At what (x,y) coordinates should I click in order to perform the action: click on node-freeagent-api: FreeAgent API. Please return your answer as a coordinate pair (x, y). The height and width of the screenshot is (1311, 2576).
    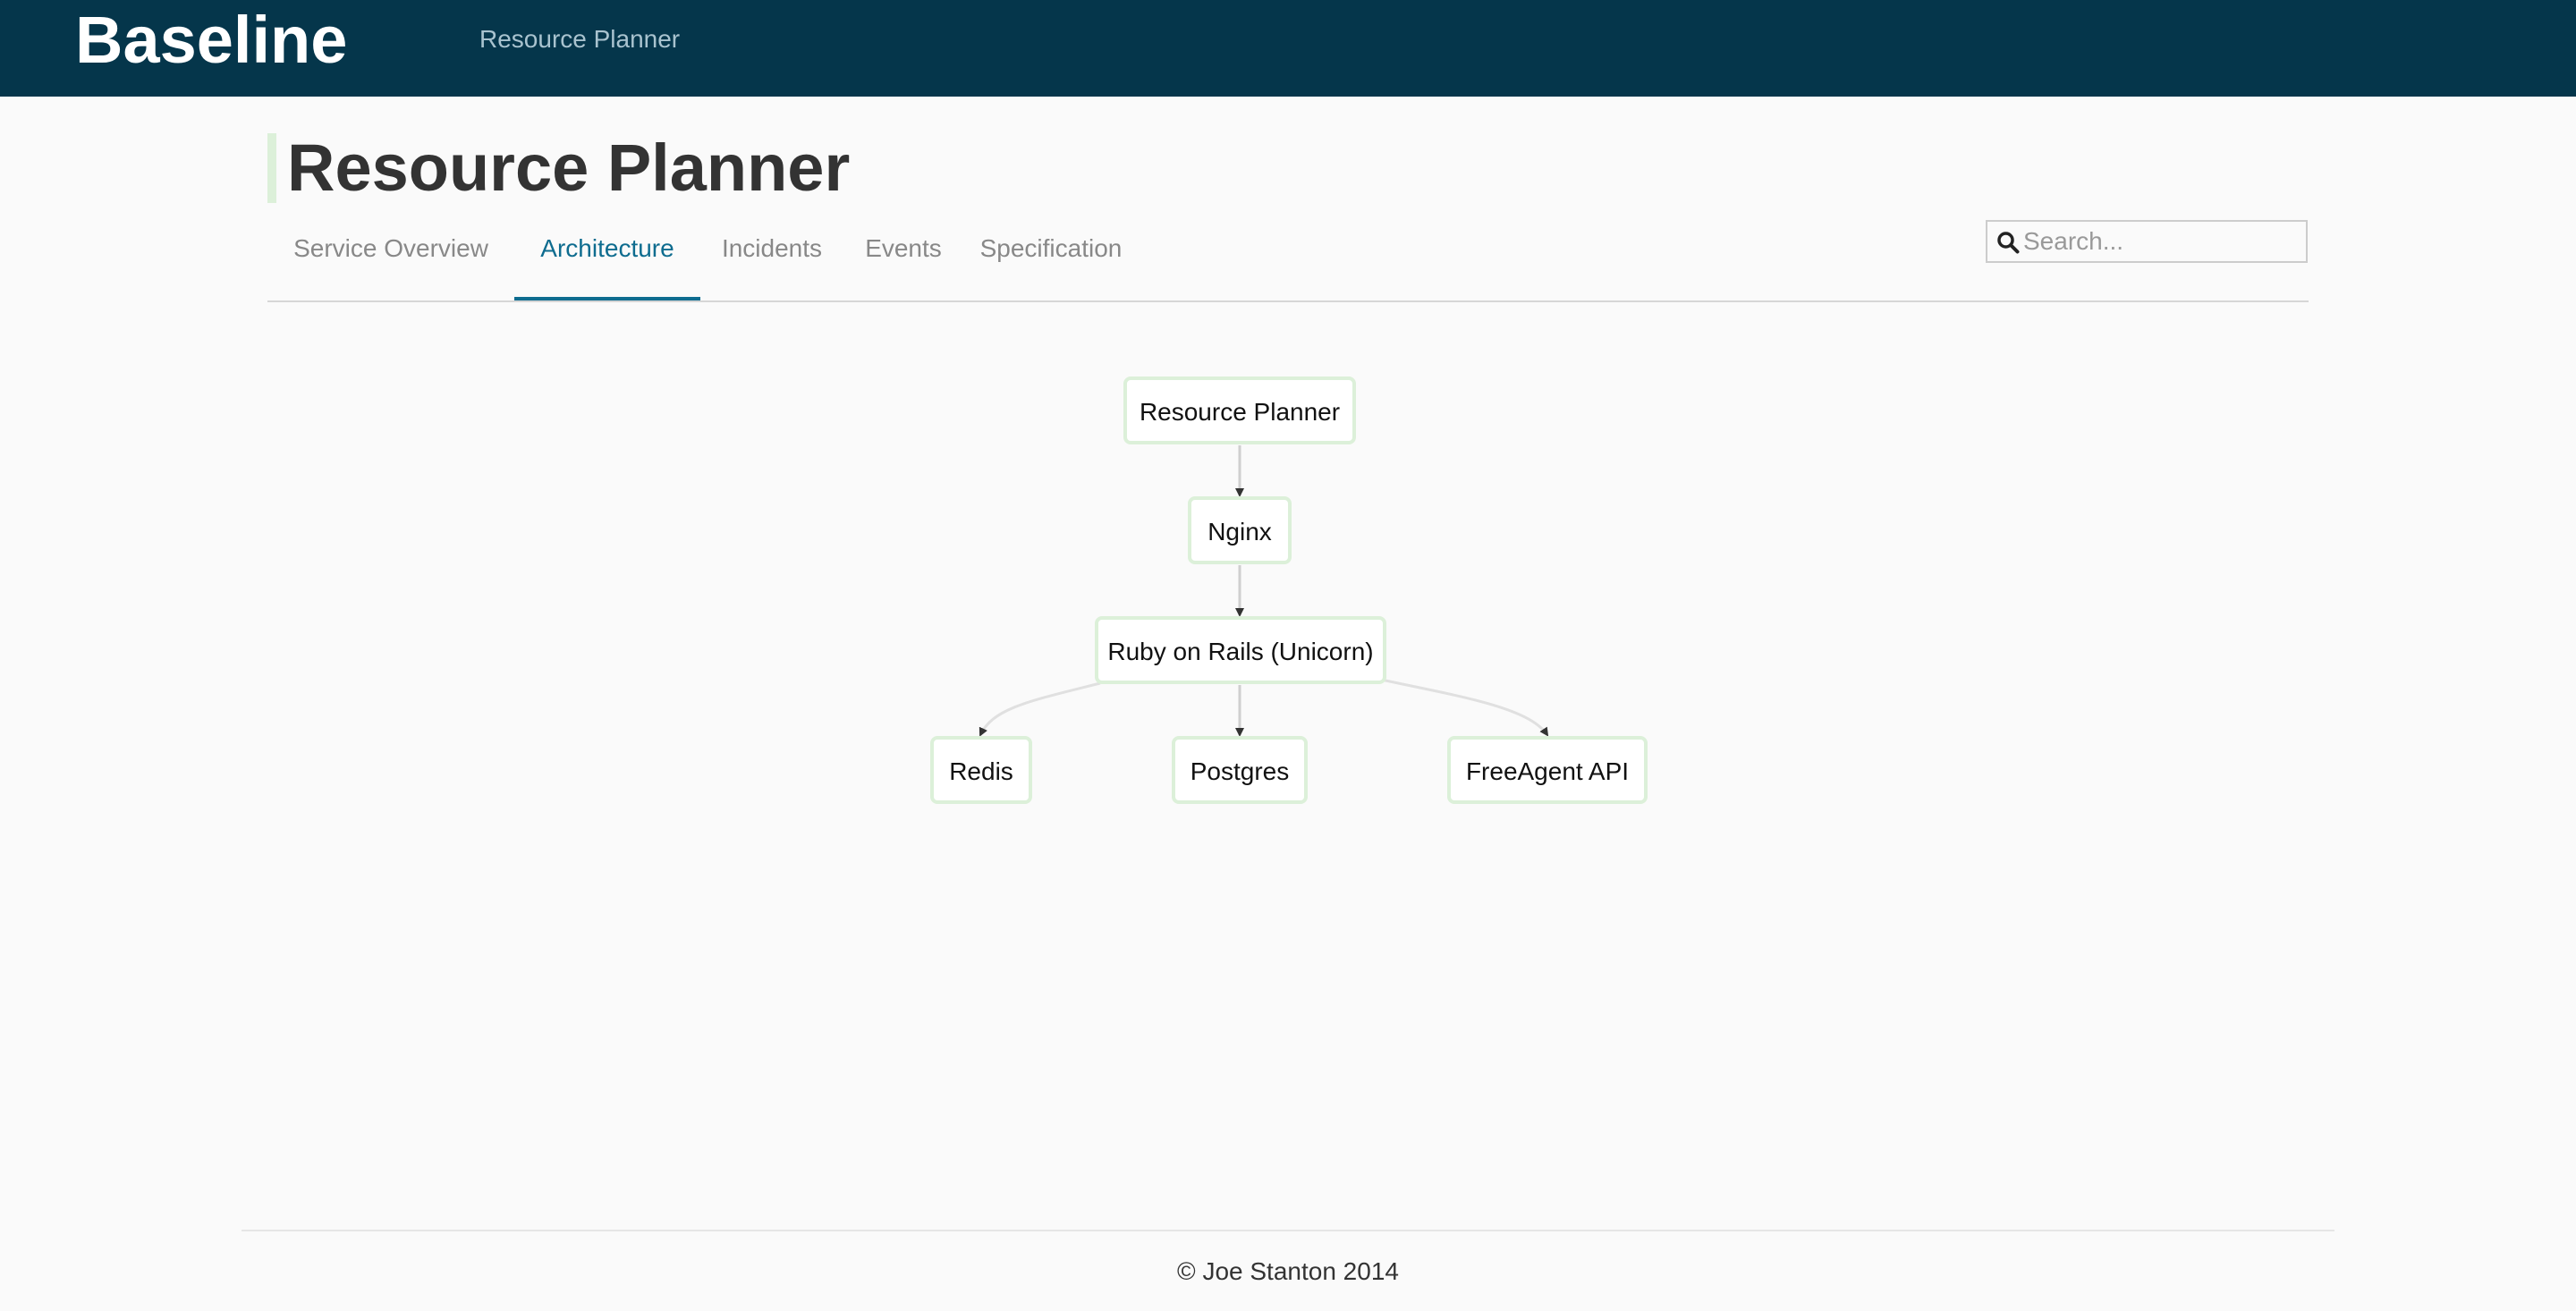
    Looking at the image, I should click on (1547, 770).